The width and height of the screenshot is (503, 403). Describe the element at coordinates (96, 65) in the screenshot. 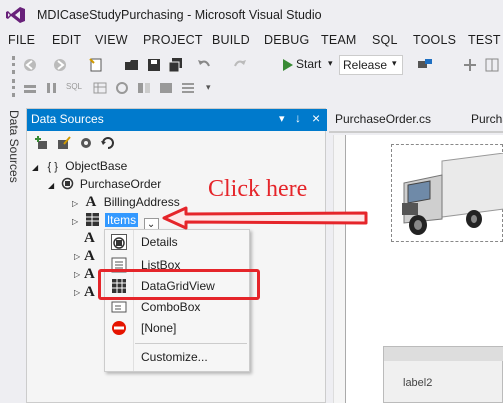

I see `new-project-icon` at that location.